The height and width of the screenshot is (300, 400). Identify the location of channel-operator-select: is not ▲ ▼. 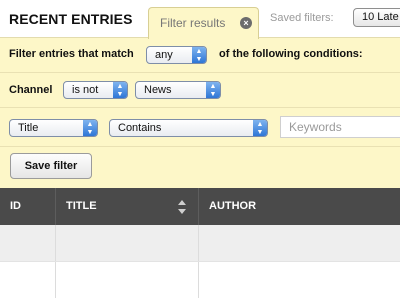
(95, 90).